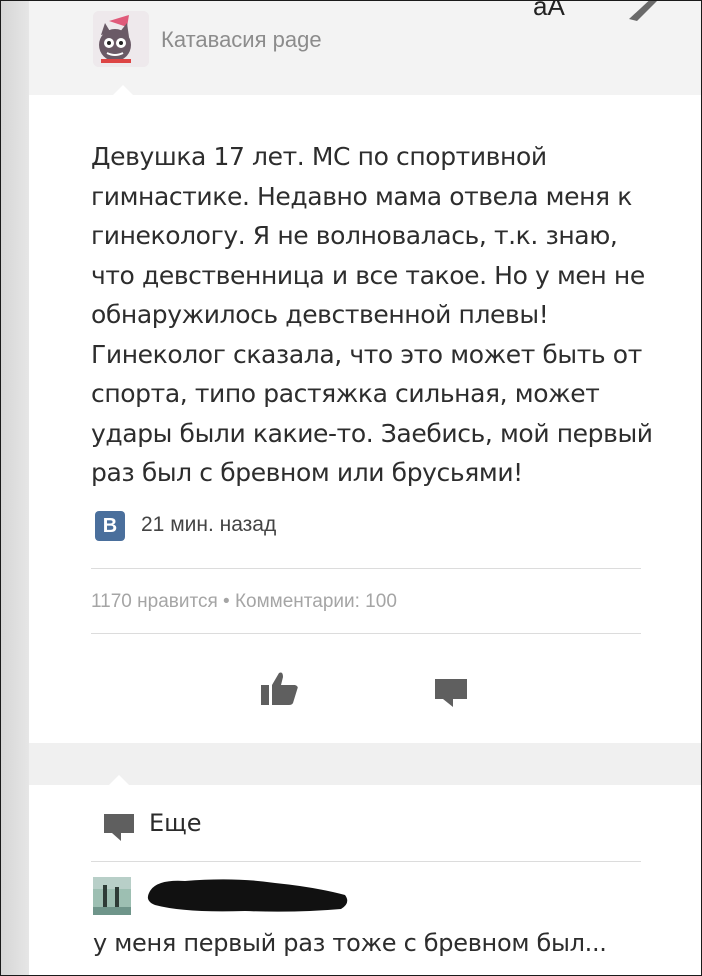 This screenshot has height=976, width=702. Describe the element at coordinates (244, 602) in the screenshot. I see `post-stats: 1170 нравится • Комментарии: 100` at that location.